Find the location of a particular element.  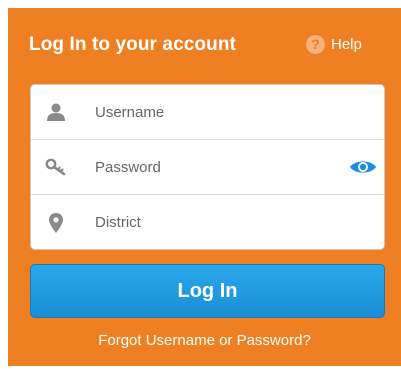

user-icon is located at coordinates (56, 112).